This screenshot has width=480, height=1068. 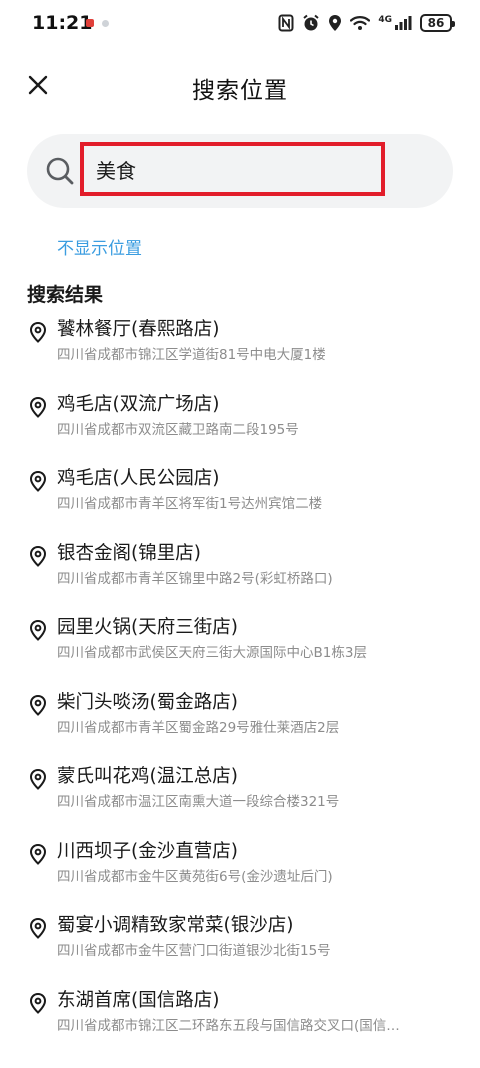 What do you see at coordinates (138, 329) in the screenshot?
I see `result-name: 饕林餐厅(春熙路店)` at bounding box center [138, 329].